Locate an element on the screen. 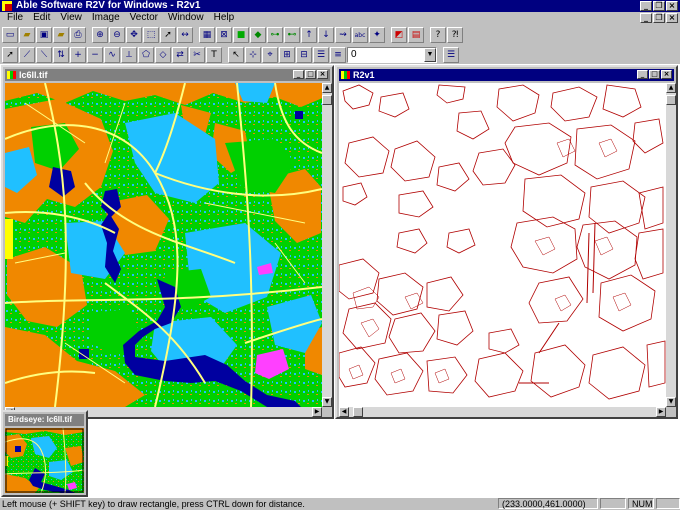 The image size is (680, 510). menu-window: Window is located at coordinates (186, 18).